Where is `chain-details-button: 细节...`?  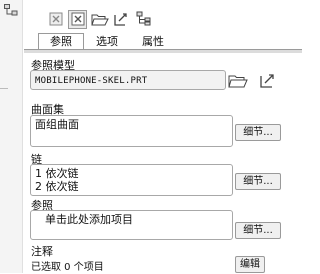
chain-details-button: 细节... is located at coordinates (258, 181).